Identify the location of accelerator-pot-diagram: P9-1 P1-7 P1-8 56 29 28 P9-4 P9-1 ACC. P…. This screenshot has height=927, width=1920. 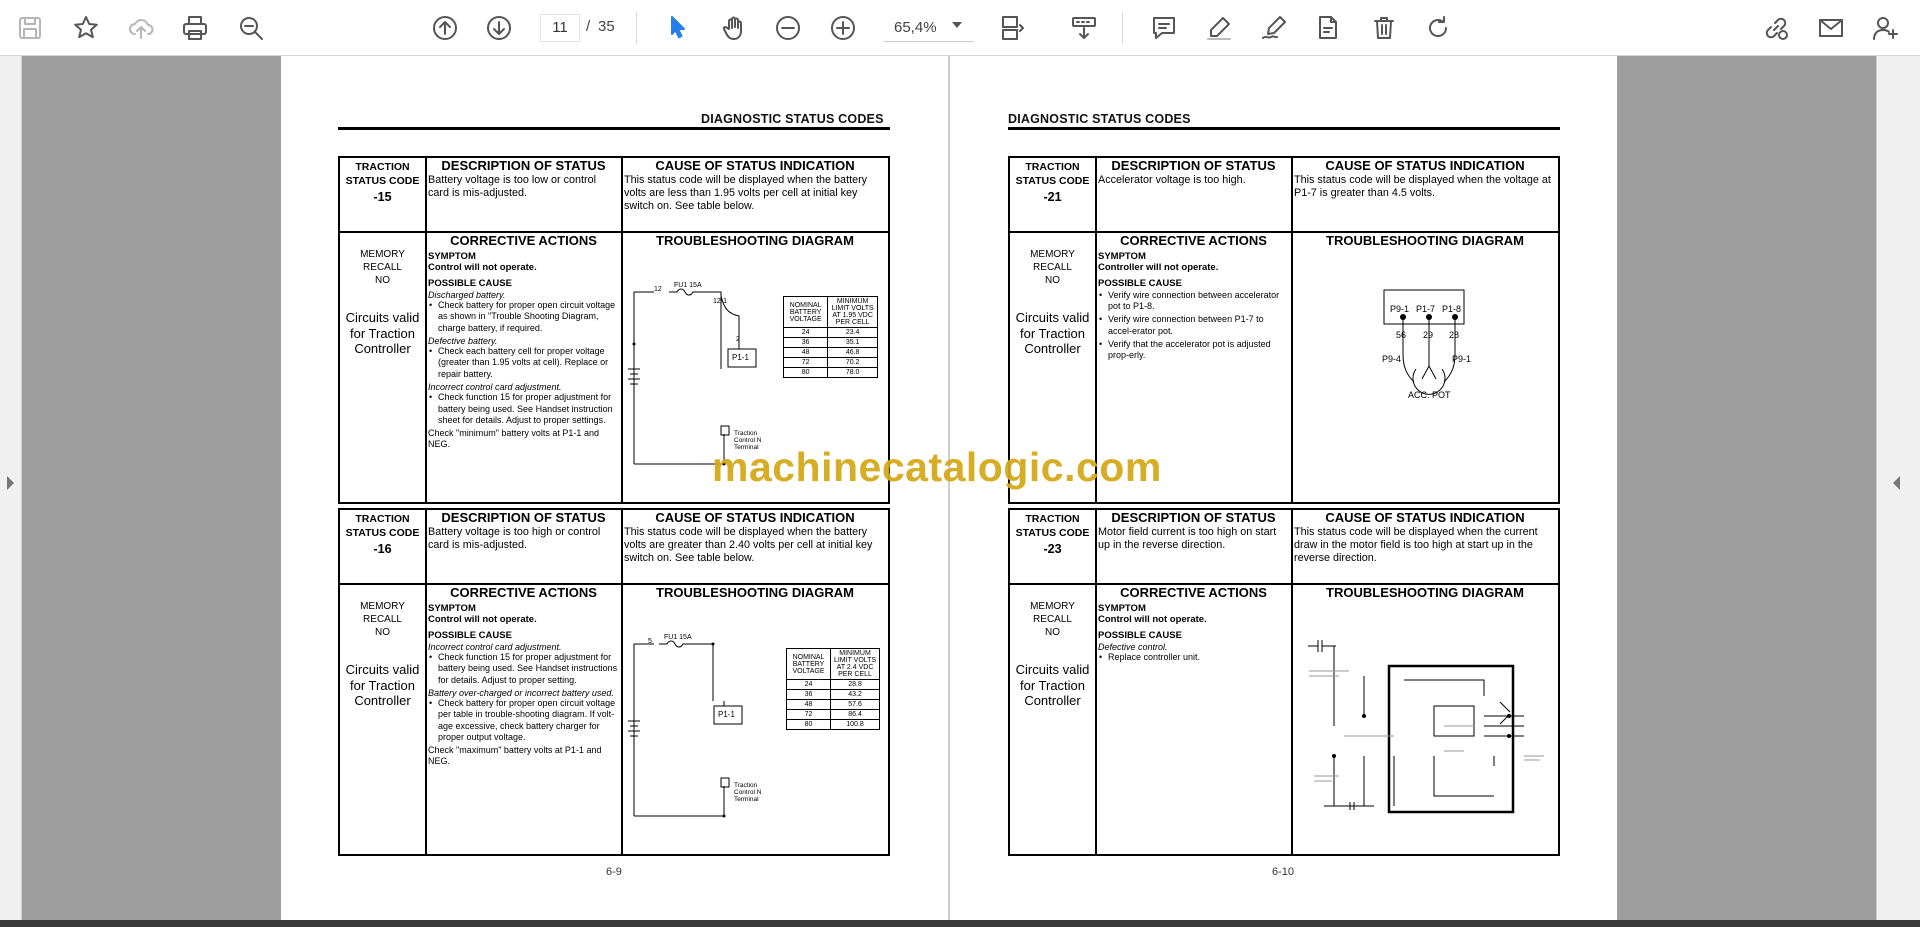
(1425, 377).